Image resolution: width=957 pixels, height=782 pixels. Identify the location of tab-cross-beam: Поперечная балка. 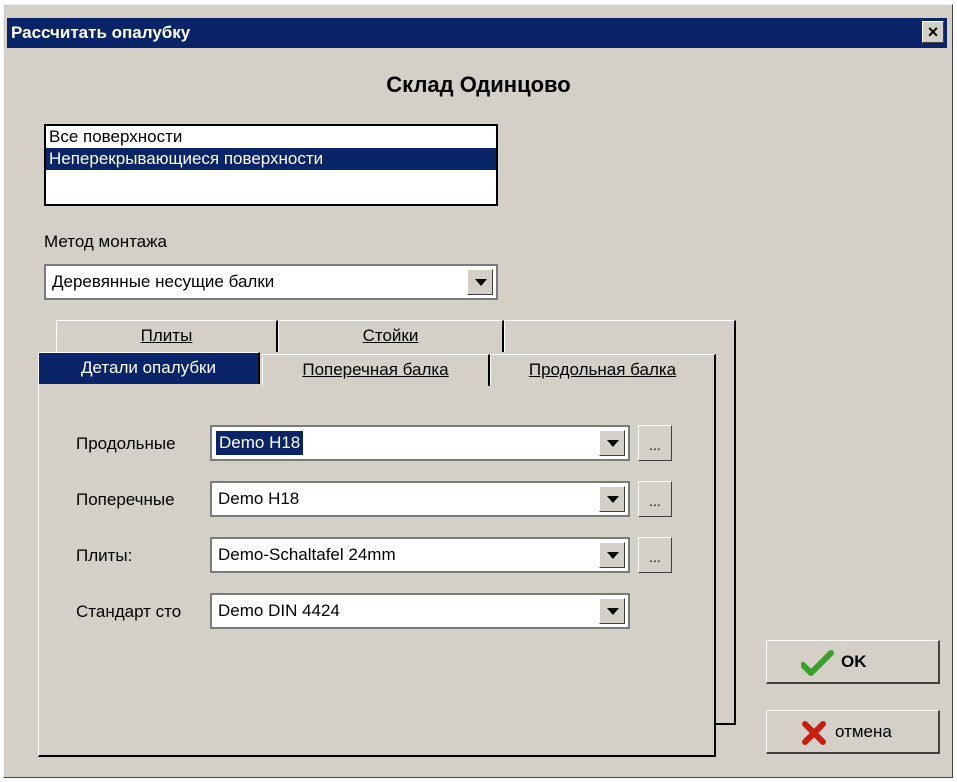
(376, 370).